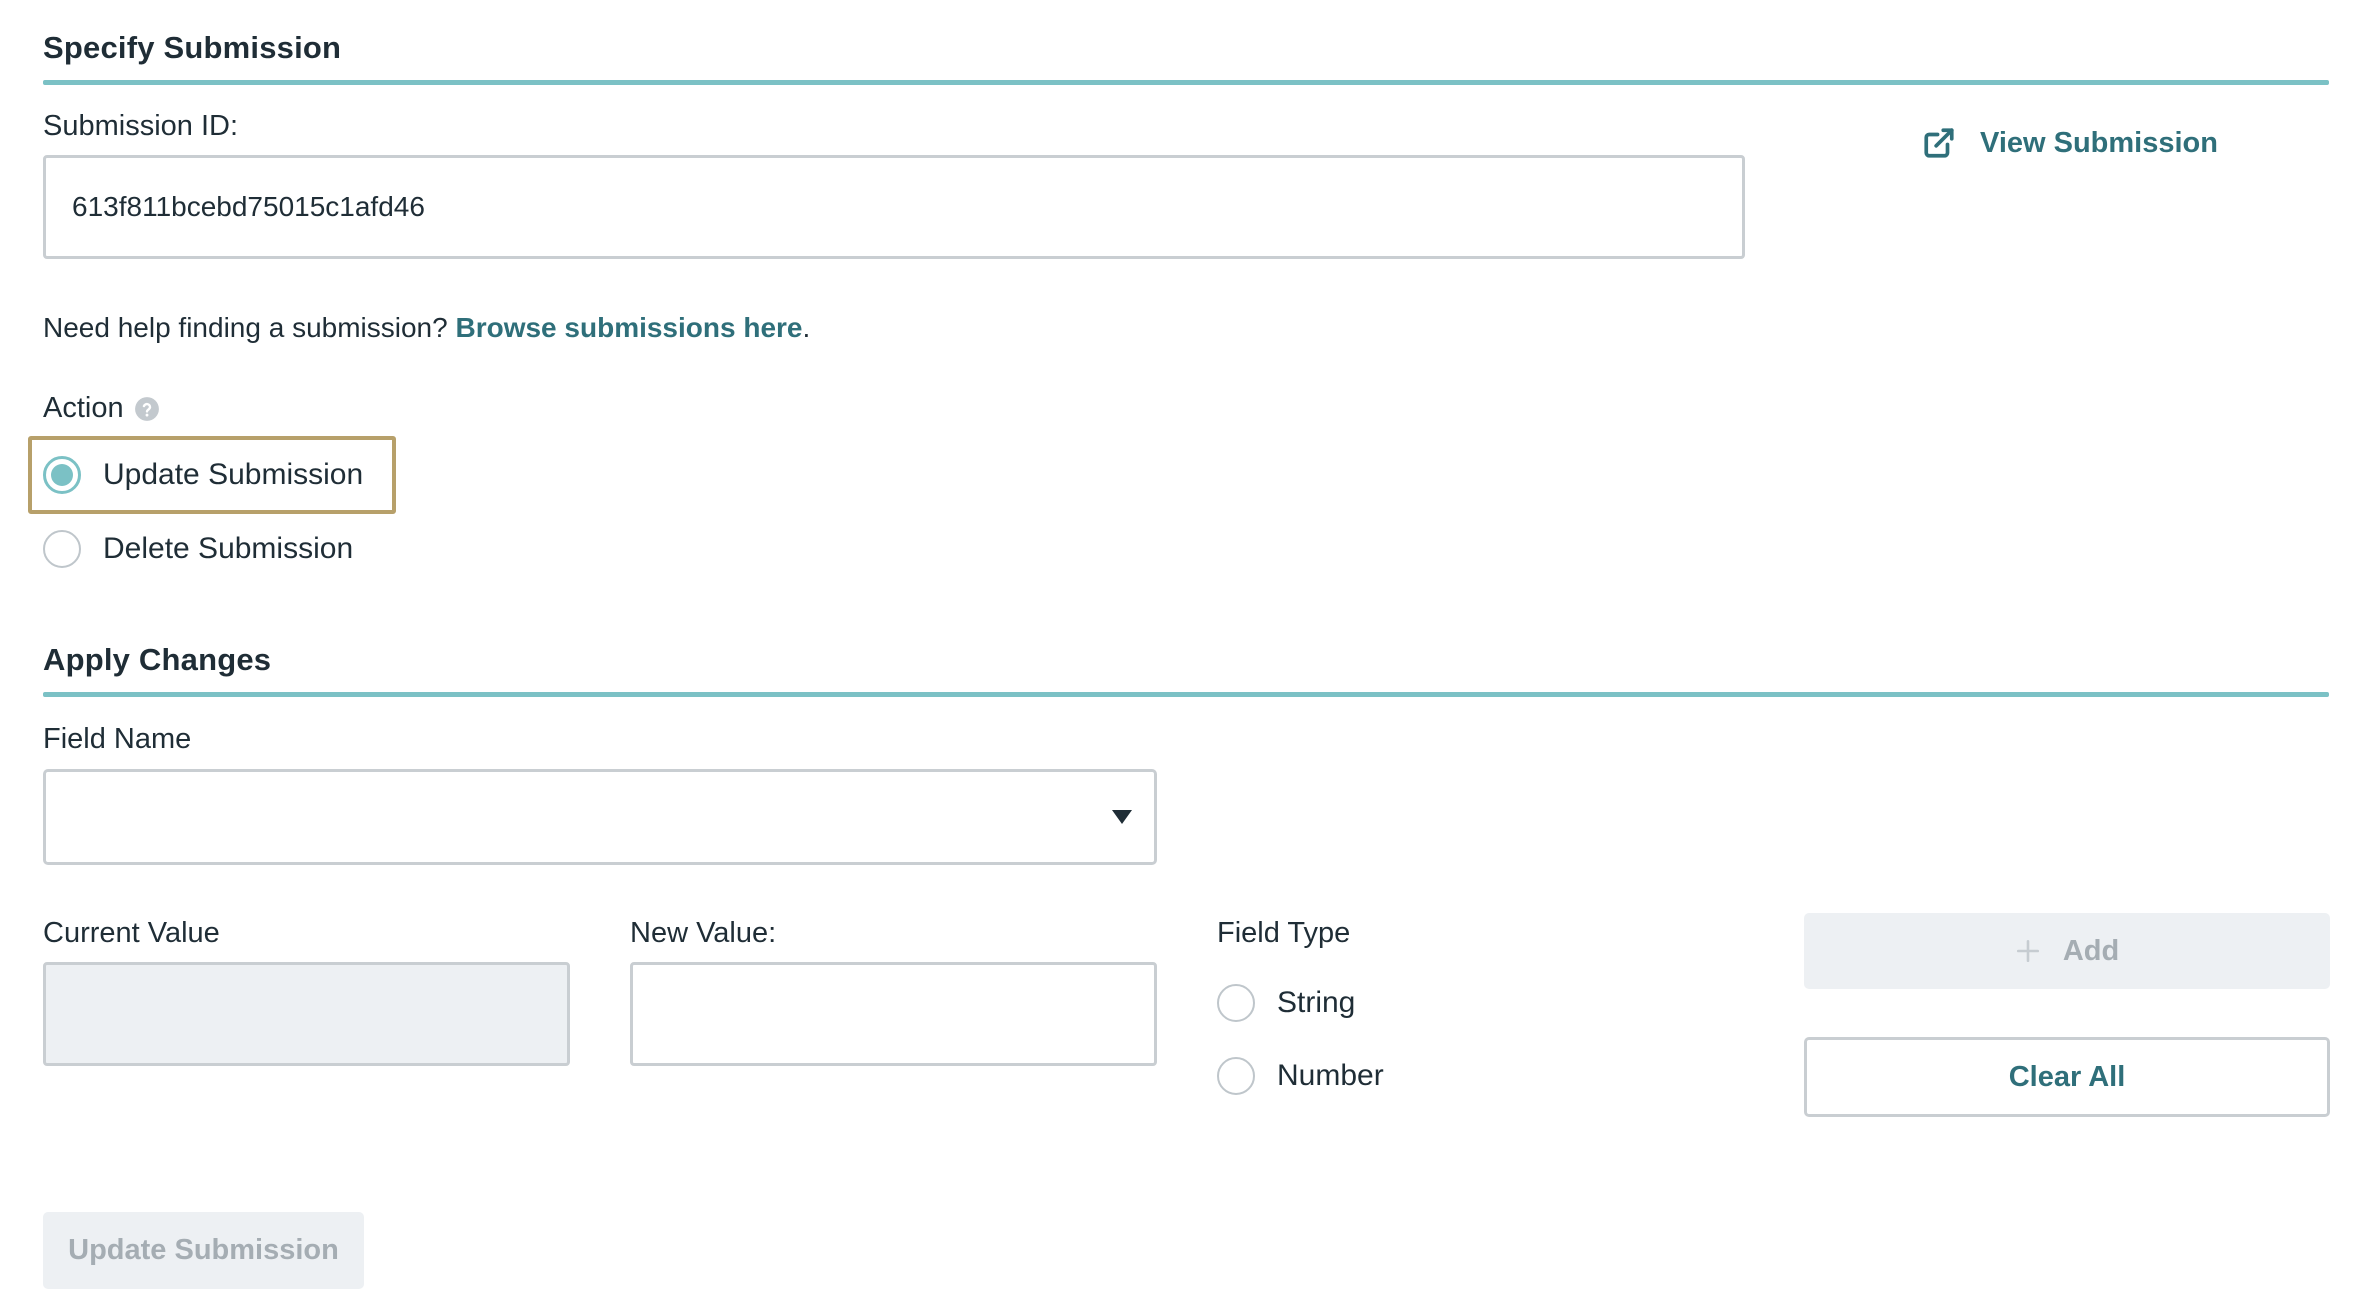 The image size is (2366, 1316). Describe the element at coordinates (1186, 82) in the screenshot. I see `specify-section-divider` at that location.